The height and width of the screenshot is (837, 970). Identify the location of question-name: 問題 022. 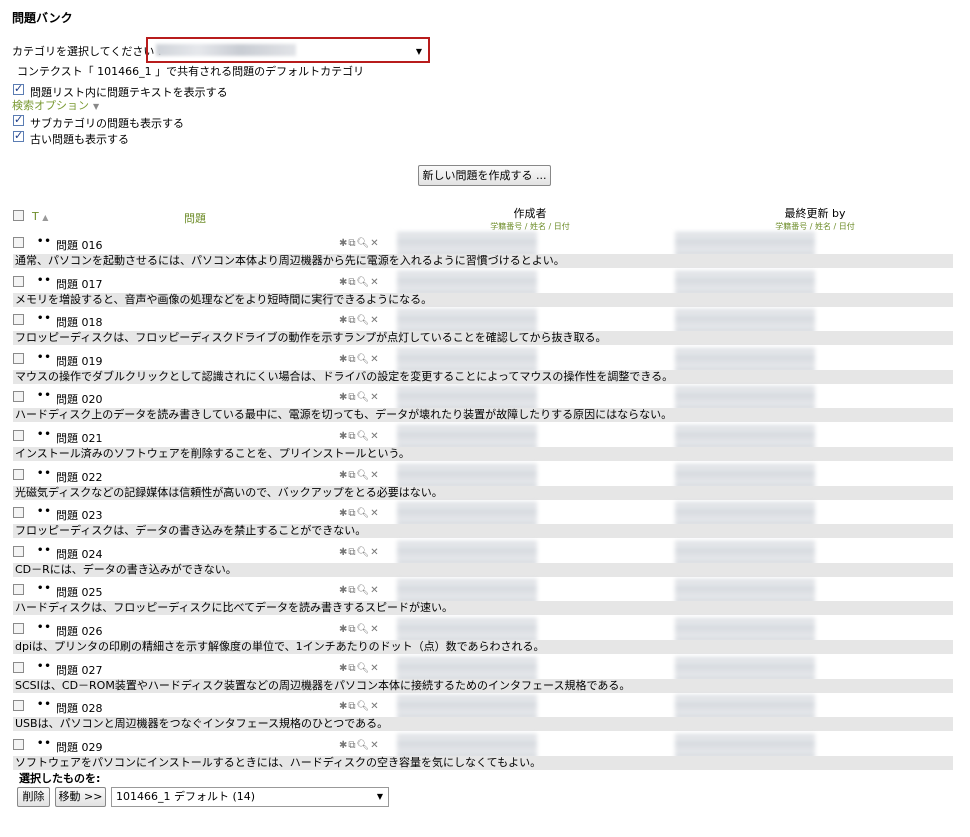
(79, 477).